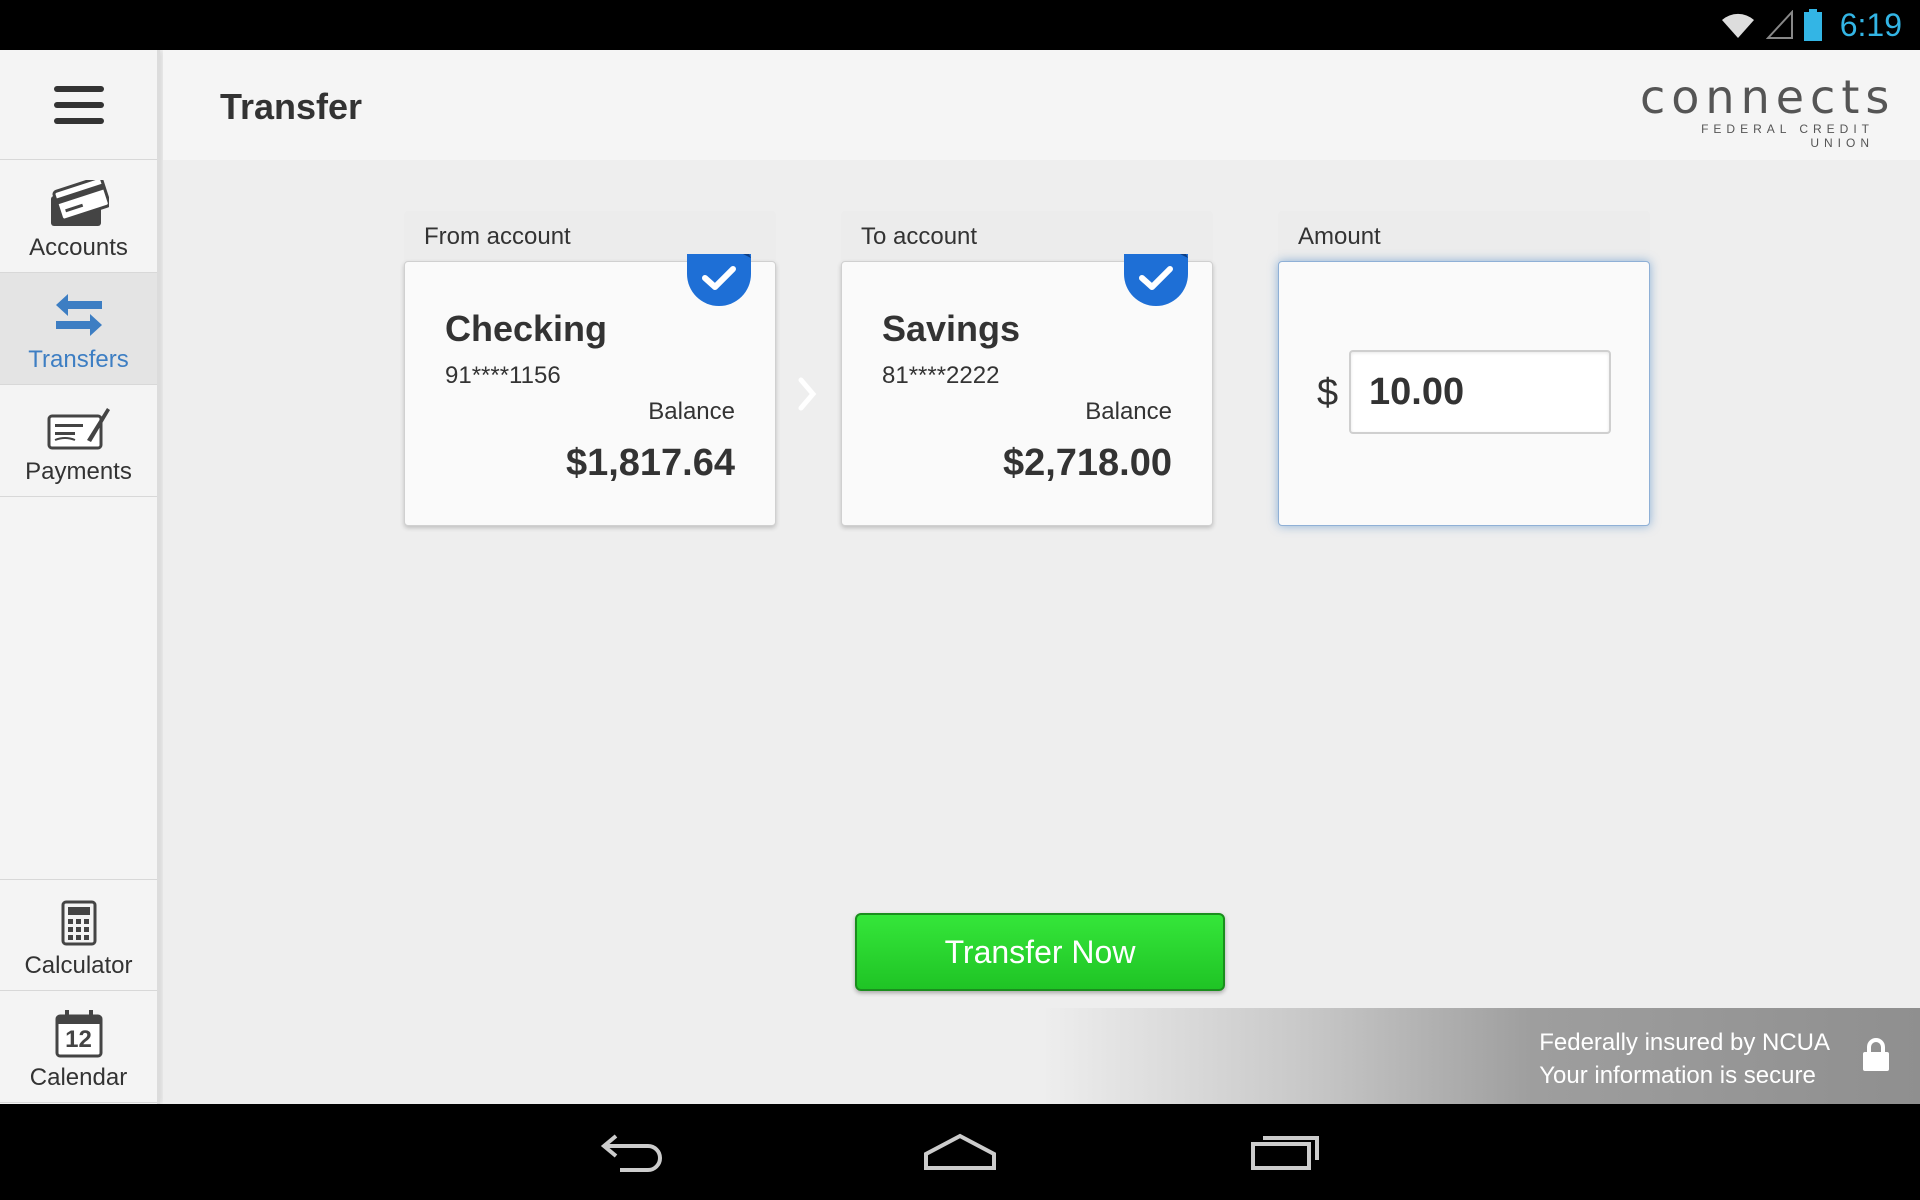 The height and width of the screenshot is (1200, 1920). Describe the element at coordinates (590, 390) in the screenshot. I see `from-account-card: Checking 91****1156 Balance $1,817.64` at that location.